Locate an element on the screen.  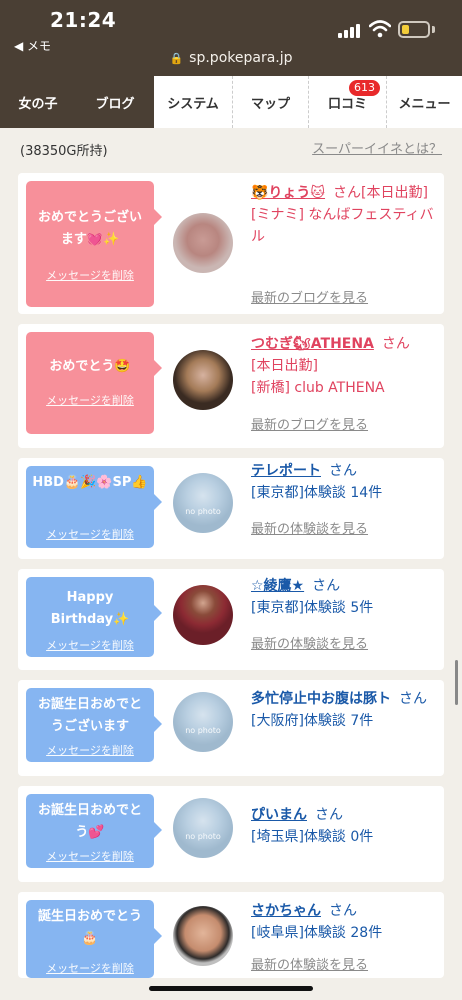
tab-girls: 女の子 is located at coordinates (38, 102).